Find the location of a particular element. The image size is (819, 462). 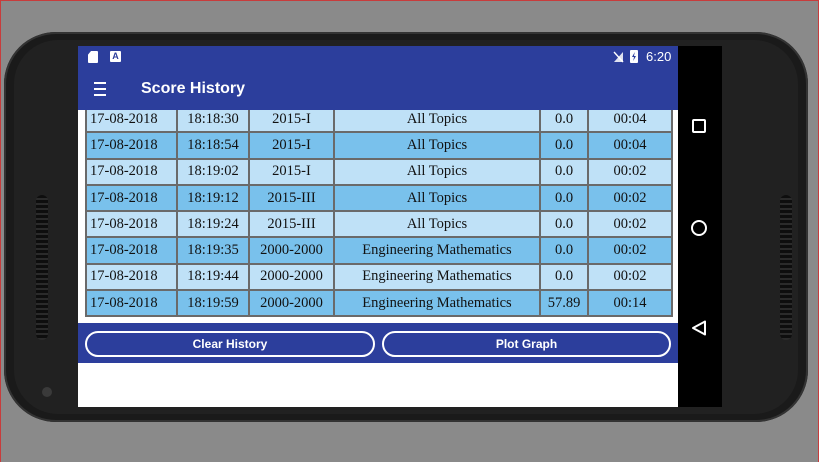

android-nav-bar is located at coordinates (700, 226).